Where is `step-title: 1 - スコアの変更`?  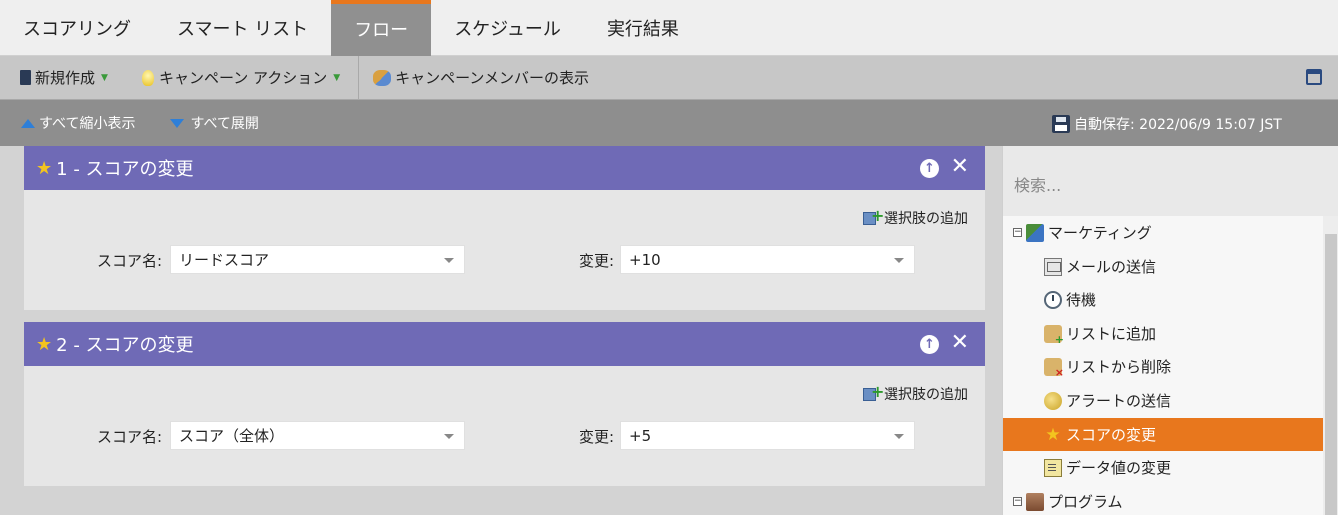 step-title: 1 - スコアの変更 is located at coordinates (125, 169).